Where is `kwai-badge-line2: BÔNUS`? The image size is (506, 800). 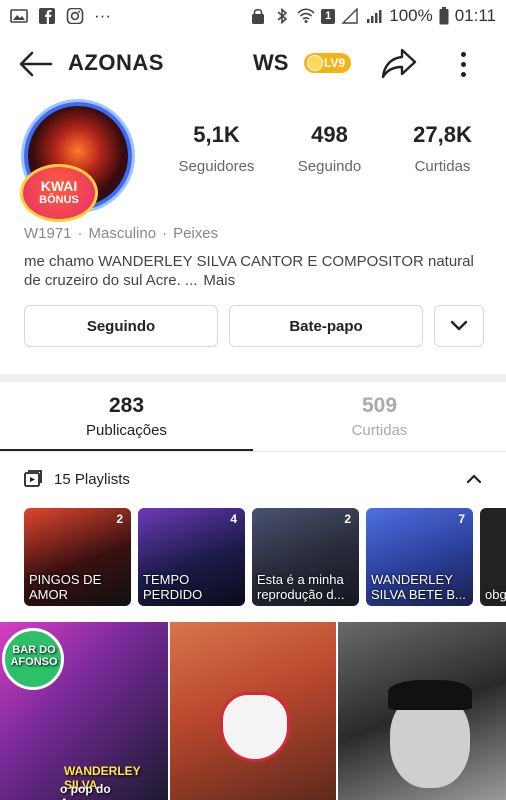
kwai-badge-line2: BÔNUS is located at coordinates (59, 200).